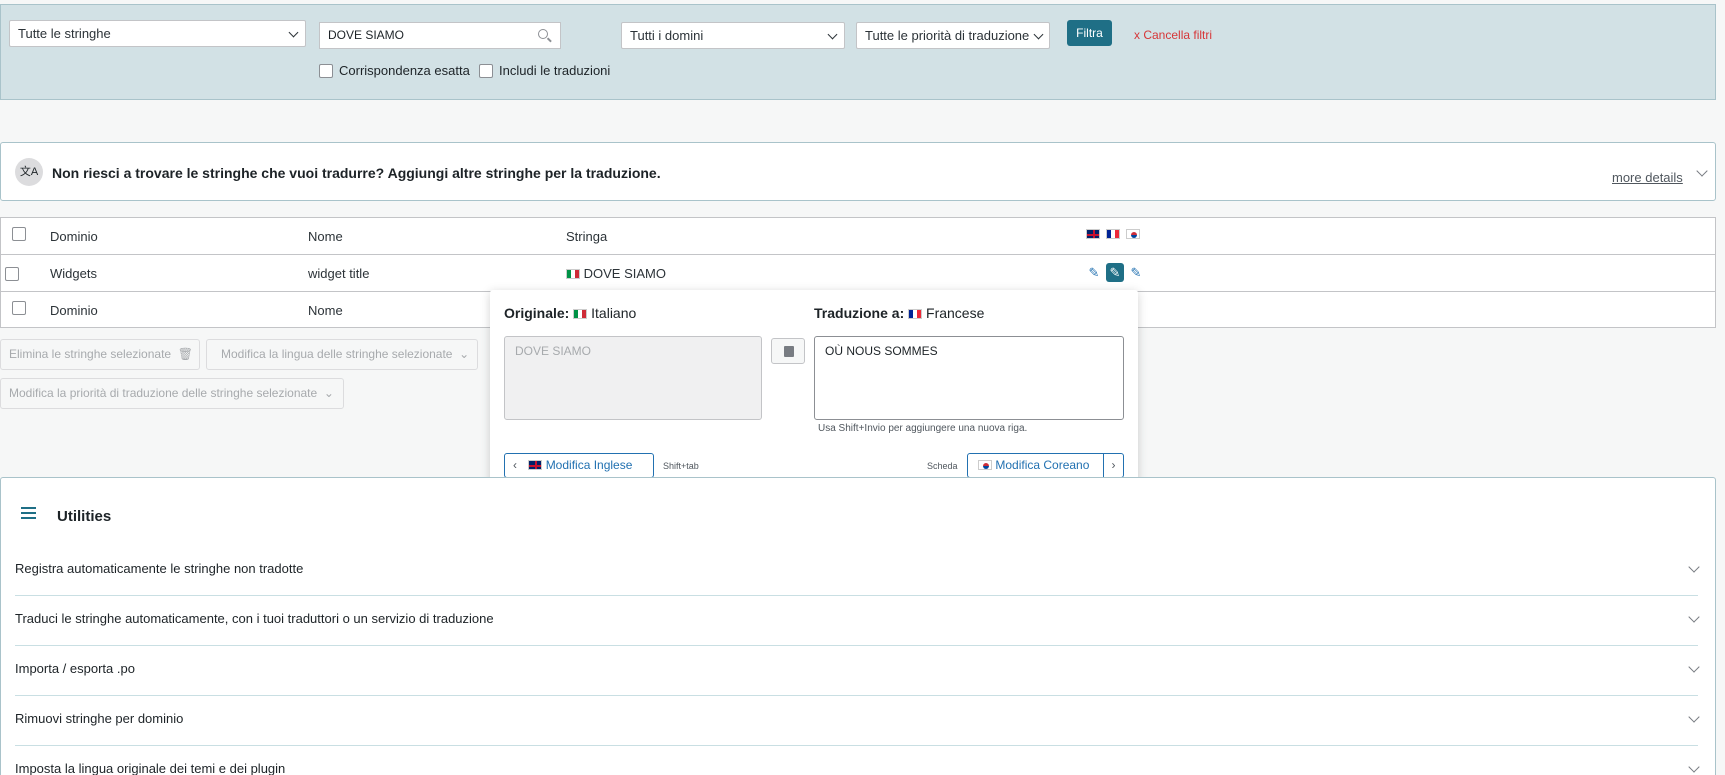 The image size is (1725, 775). I want to click on clear-filters-link: x Cancella filtri, so click(1173, 35).